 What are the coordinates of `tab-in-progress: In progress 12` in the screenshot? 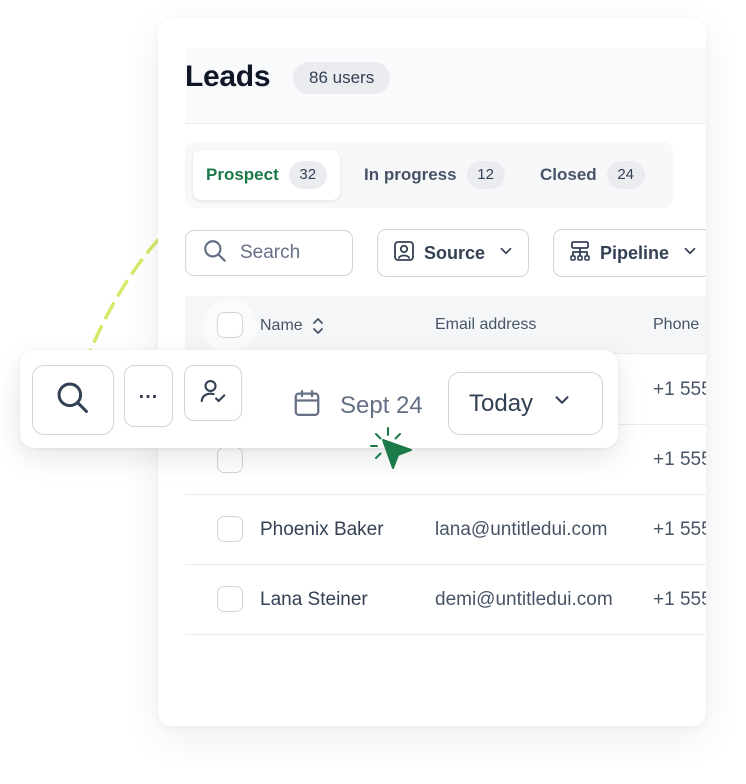 It's located at (434, 175).